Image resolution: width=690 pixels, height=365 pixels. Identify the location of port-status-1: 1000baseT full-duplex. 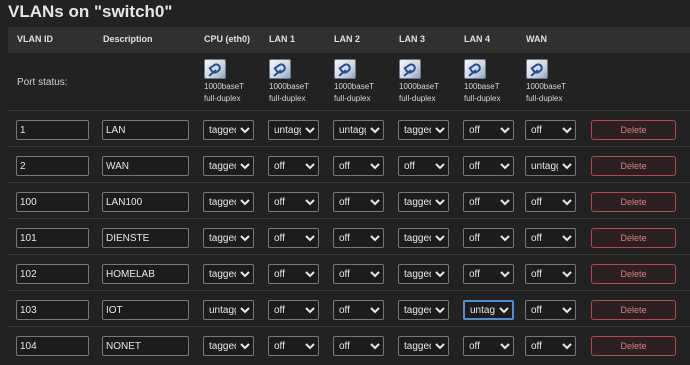
(301, 82).